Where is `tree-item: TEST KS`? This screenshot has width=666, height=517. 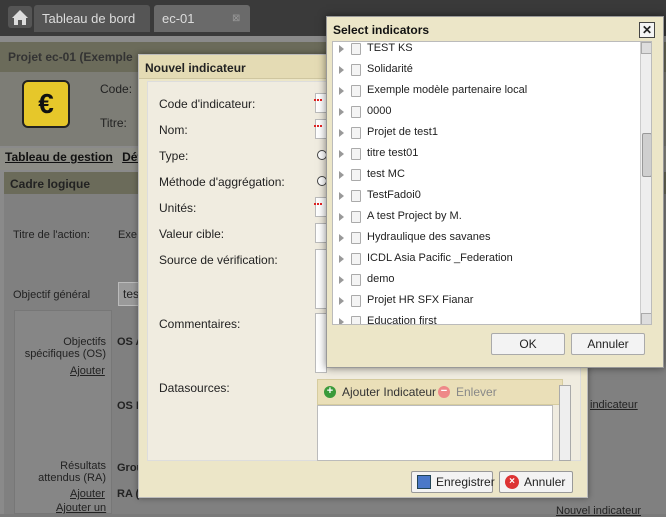
tree-item: TEST KS is located at coordinates (485, 52).